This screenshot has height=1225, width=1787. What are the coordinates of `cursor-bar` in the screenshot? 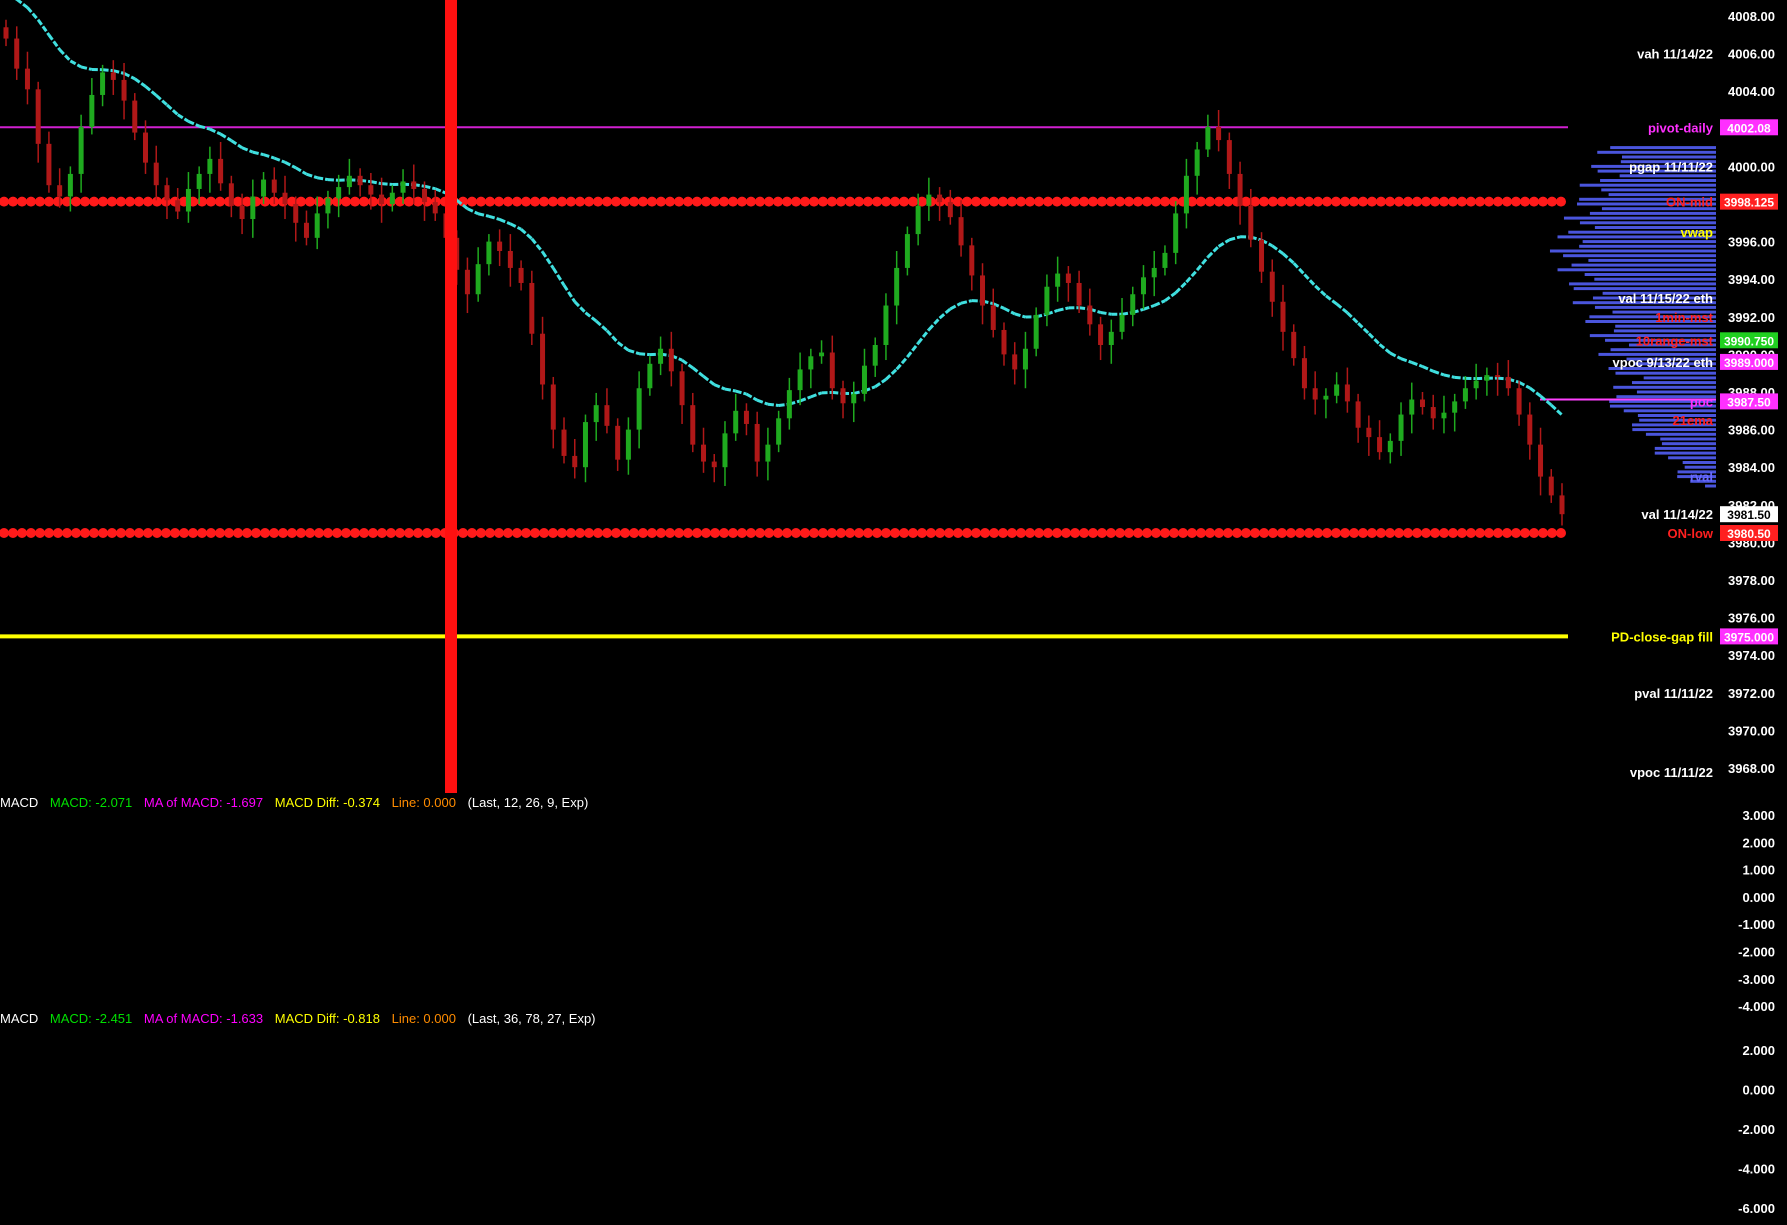 It's located at (451, 396).